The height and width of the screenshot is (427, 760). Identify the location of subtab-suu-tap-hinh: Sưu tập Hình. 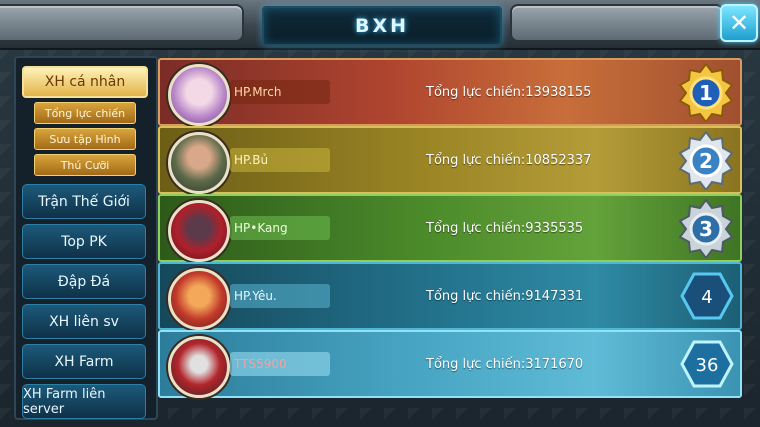
(85, 139).